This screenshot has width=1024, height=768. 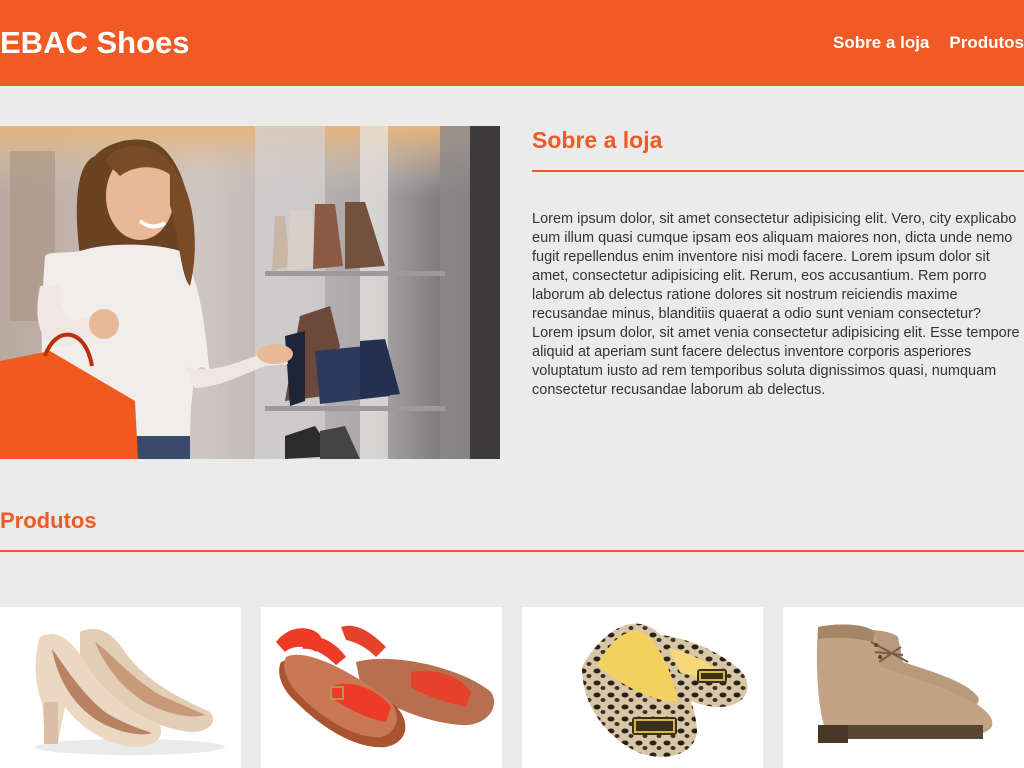 What do you see at coordinates (512, 43) in the screenshot?
I see `site-header: EBAC Shoes Sobre a loja Produtos` at bounding box center [512, 43].